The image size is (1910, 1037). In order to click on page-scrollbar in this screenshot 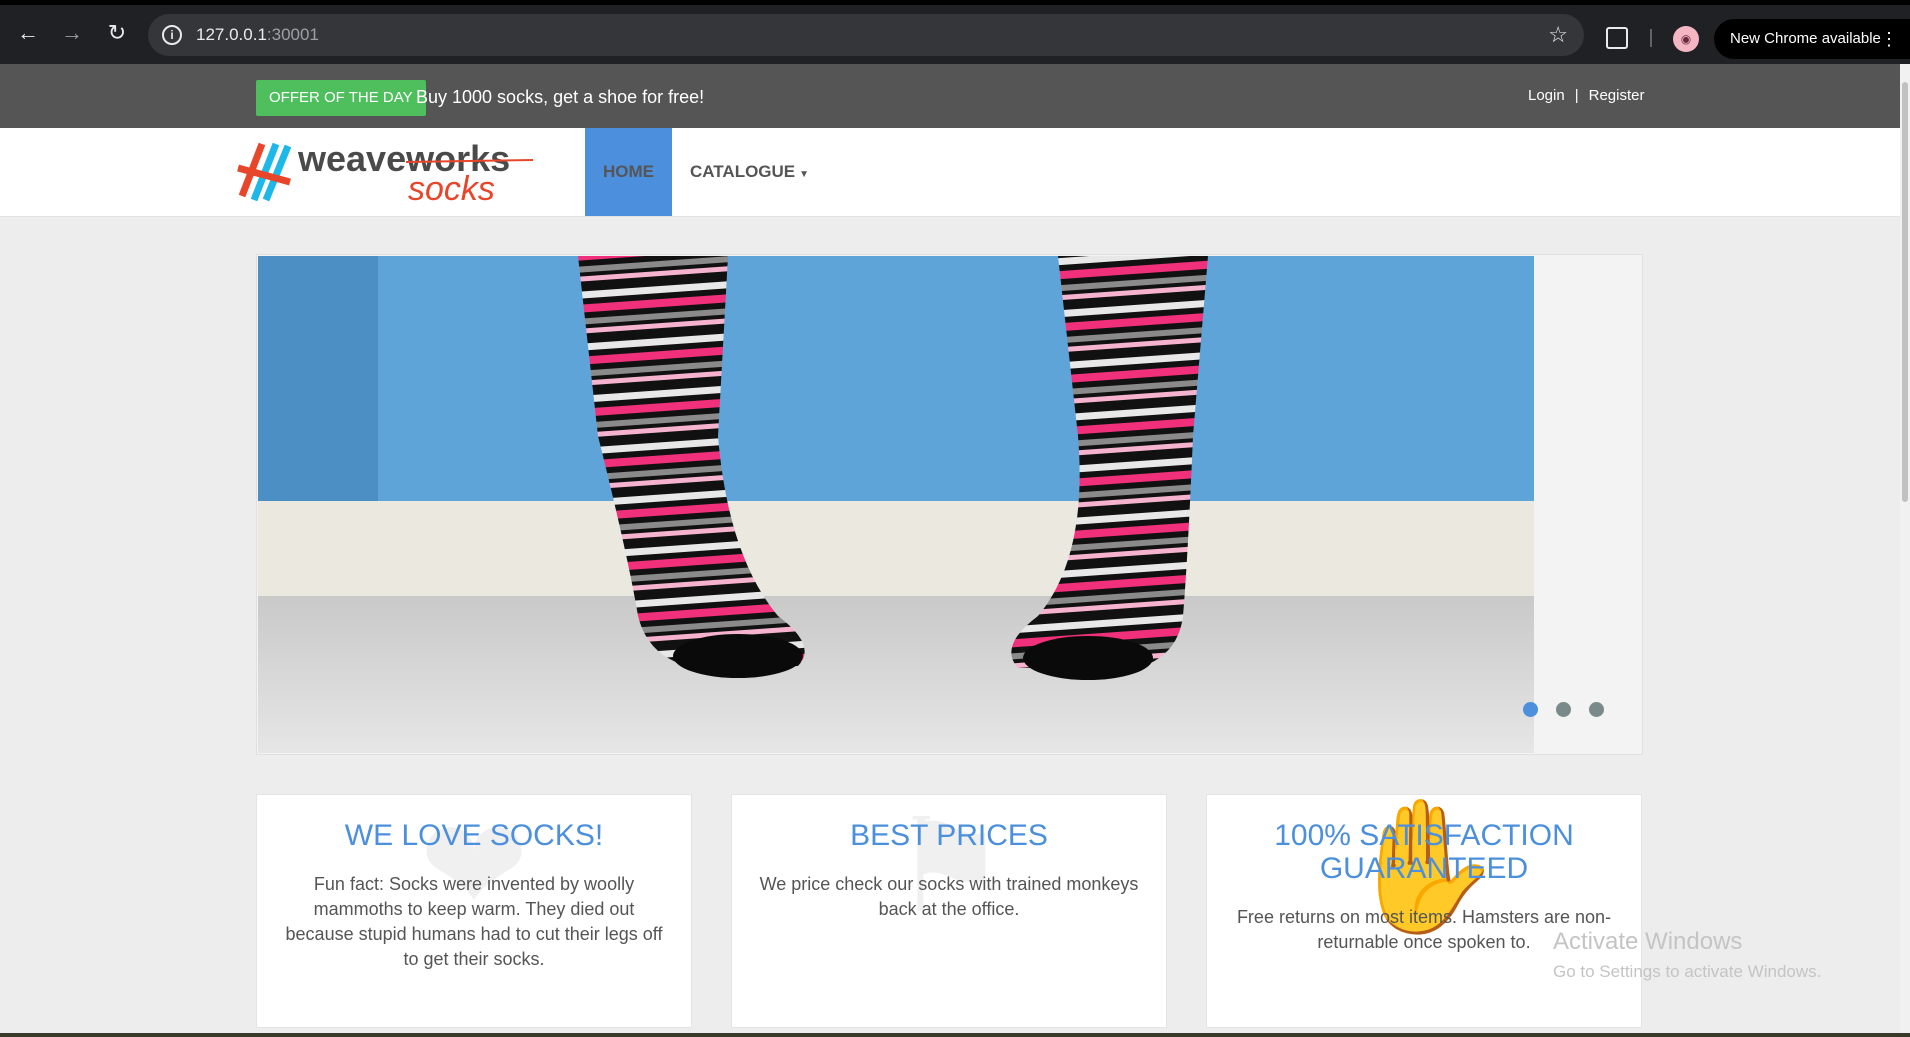, I will do `click(1905, 550)`.